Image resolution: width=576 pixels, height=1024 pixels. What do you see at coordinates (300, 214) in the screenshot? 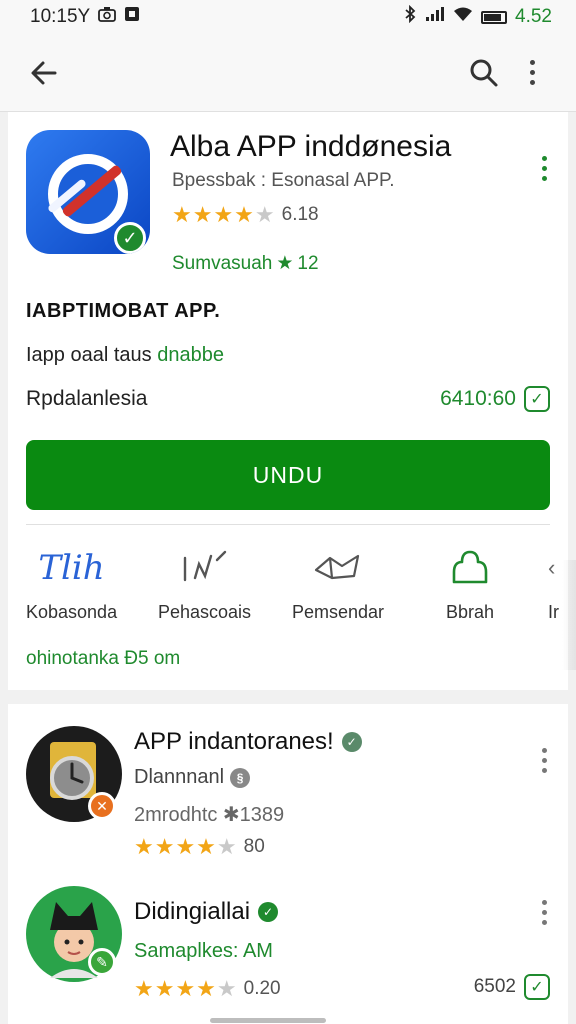
I see `rating-value: 6.18` at bounding box center [300, 214].